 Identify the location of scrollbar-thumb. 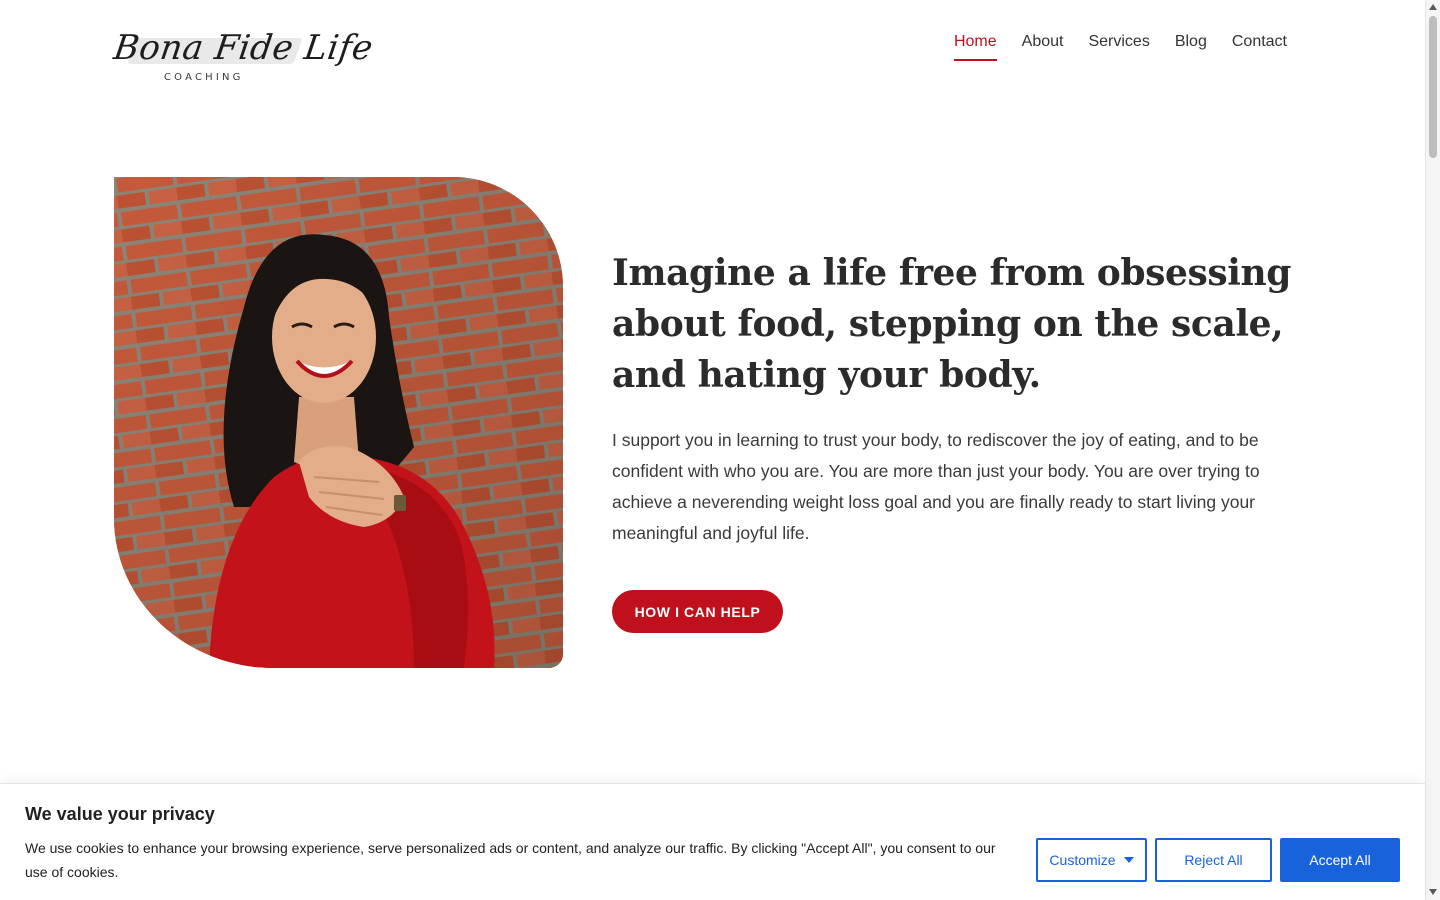
(1433, 87).